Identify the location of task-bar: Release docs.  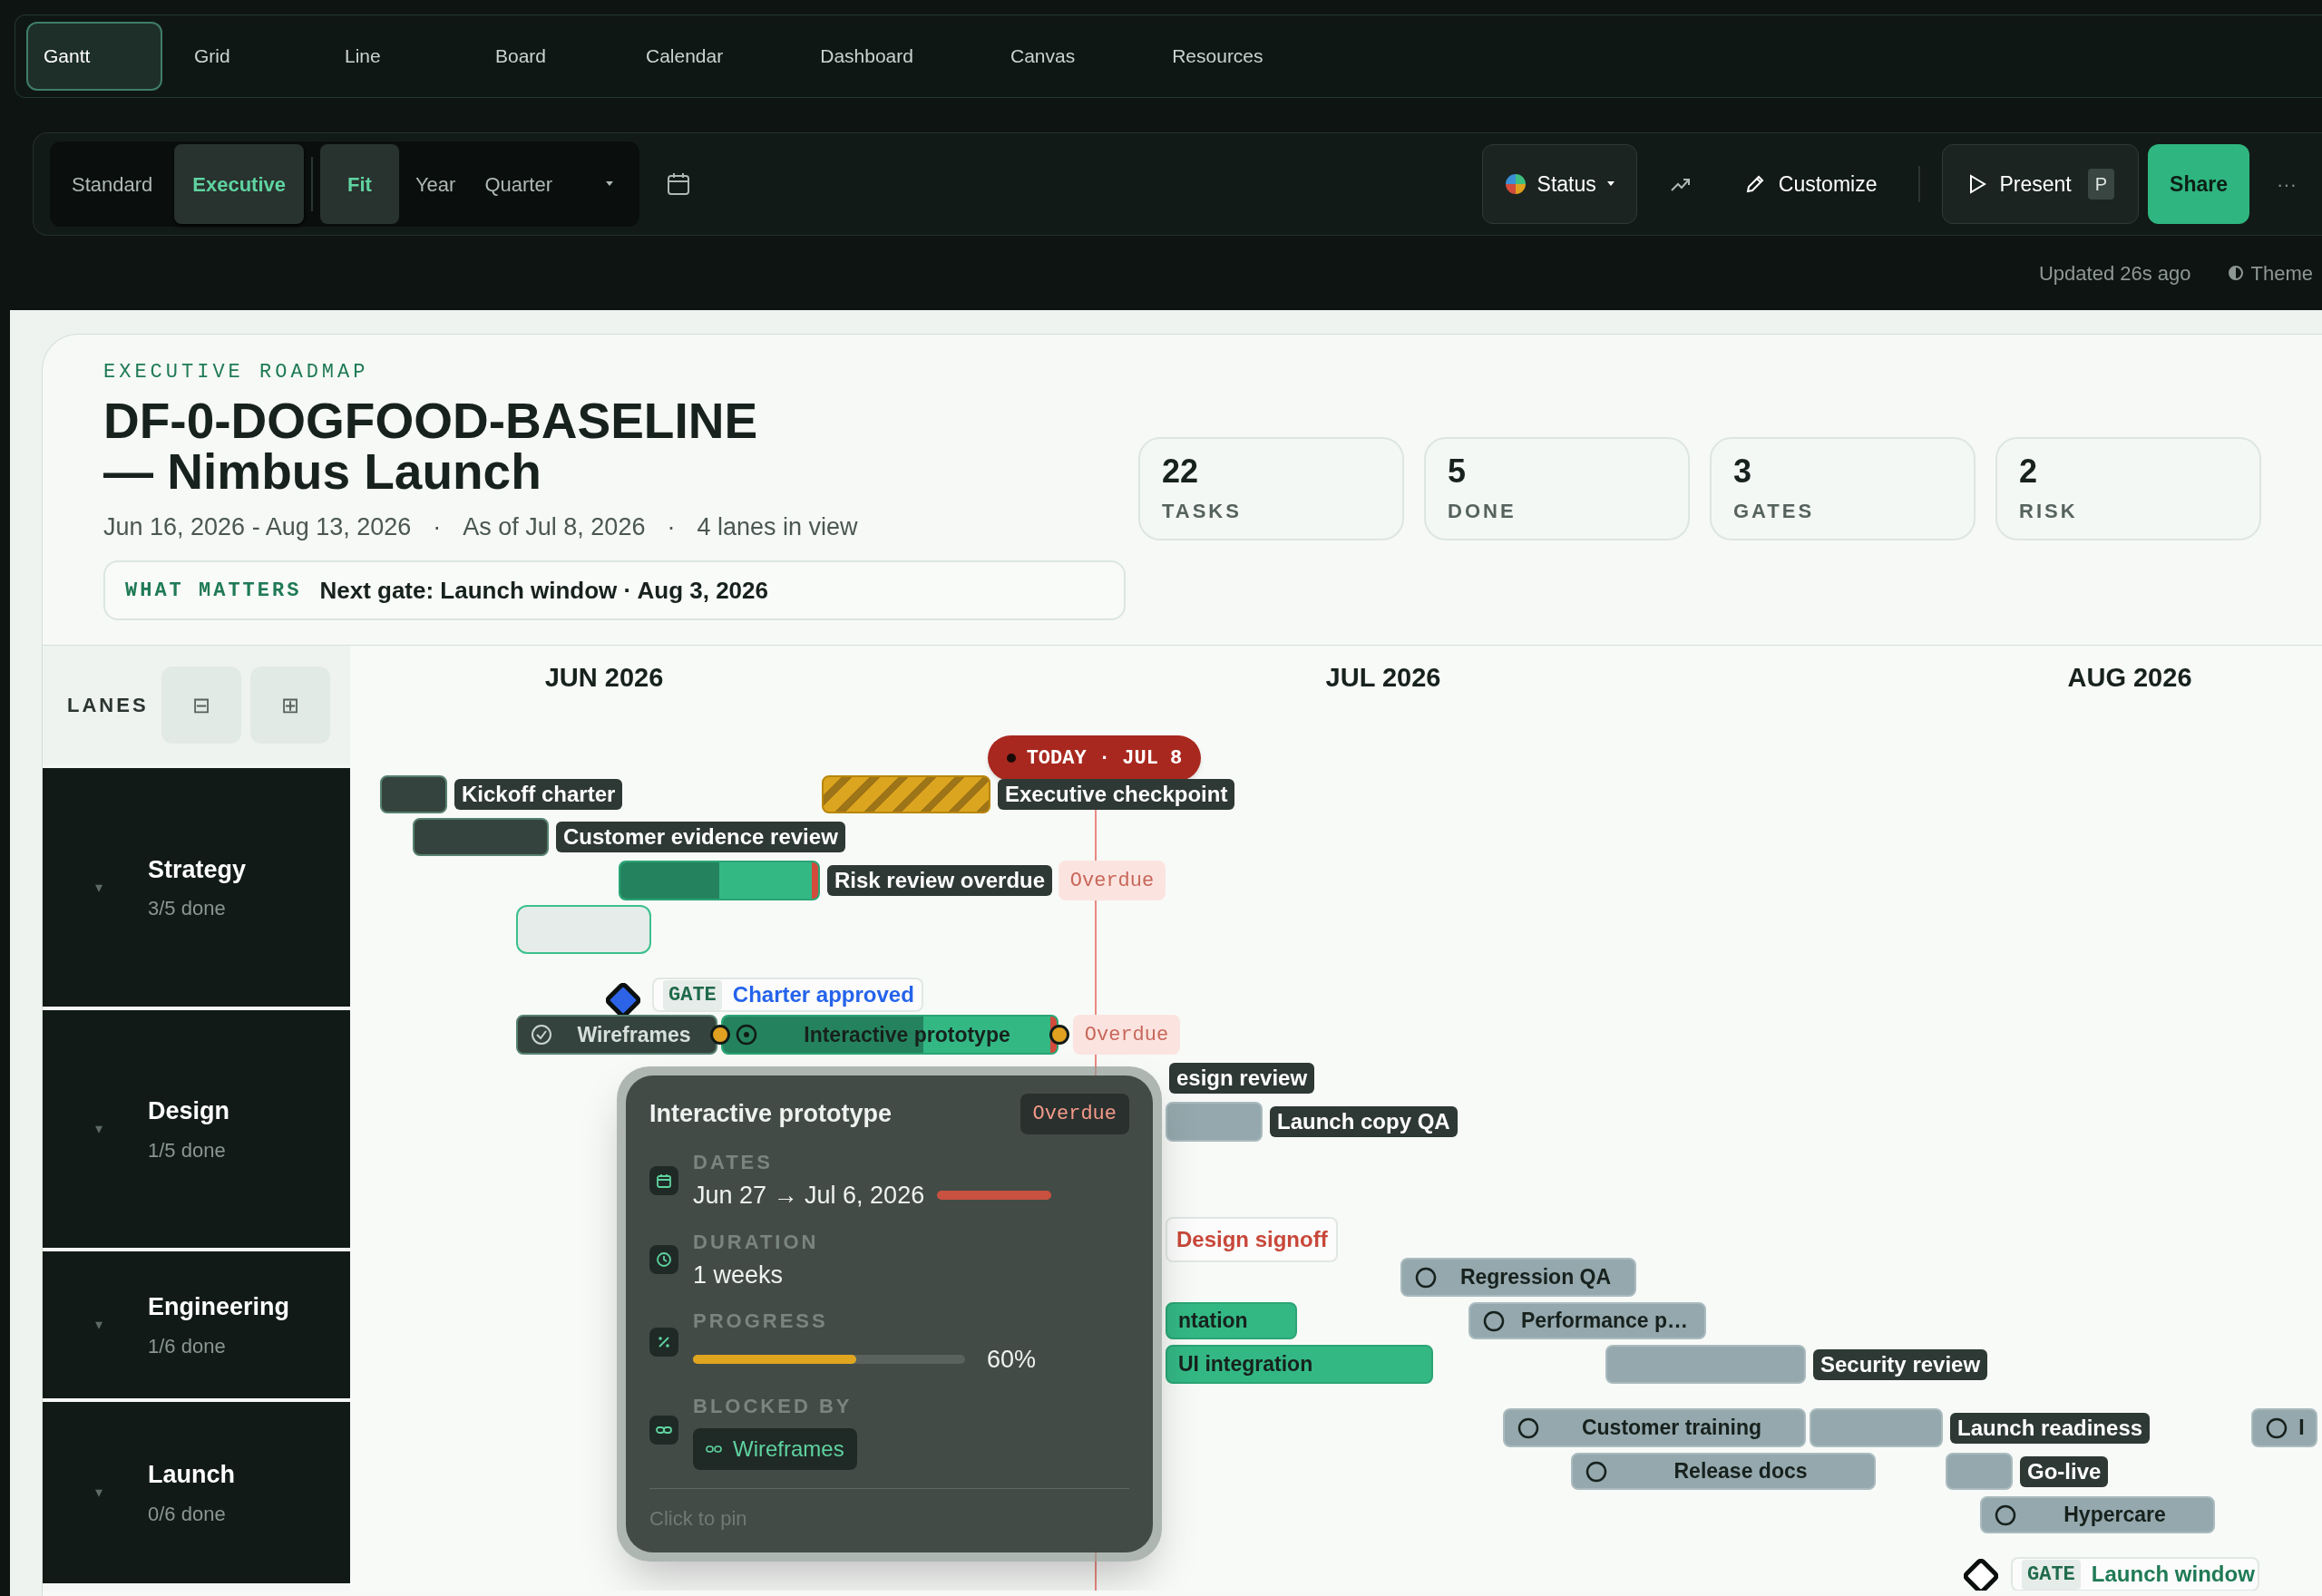
(1723, 1471).